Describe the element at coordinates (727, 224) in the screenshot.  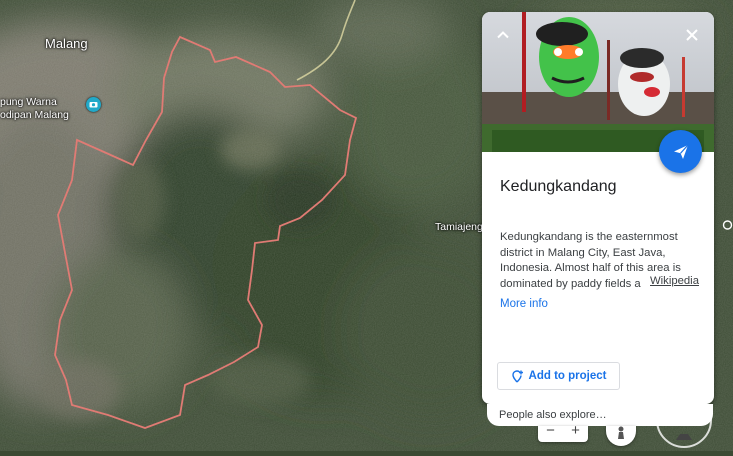
I see `map-label-fragment` at that location.